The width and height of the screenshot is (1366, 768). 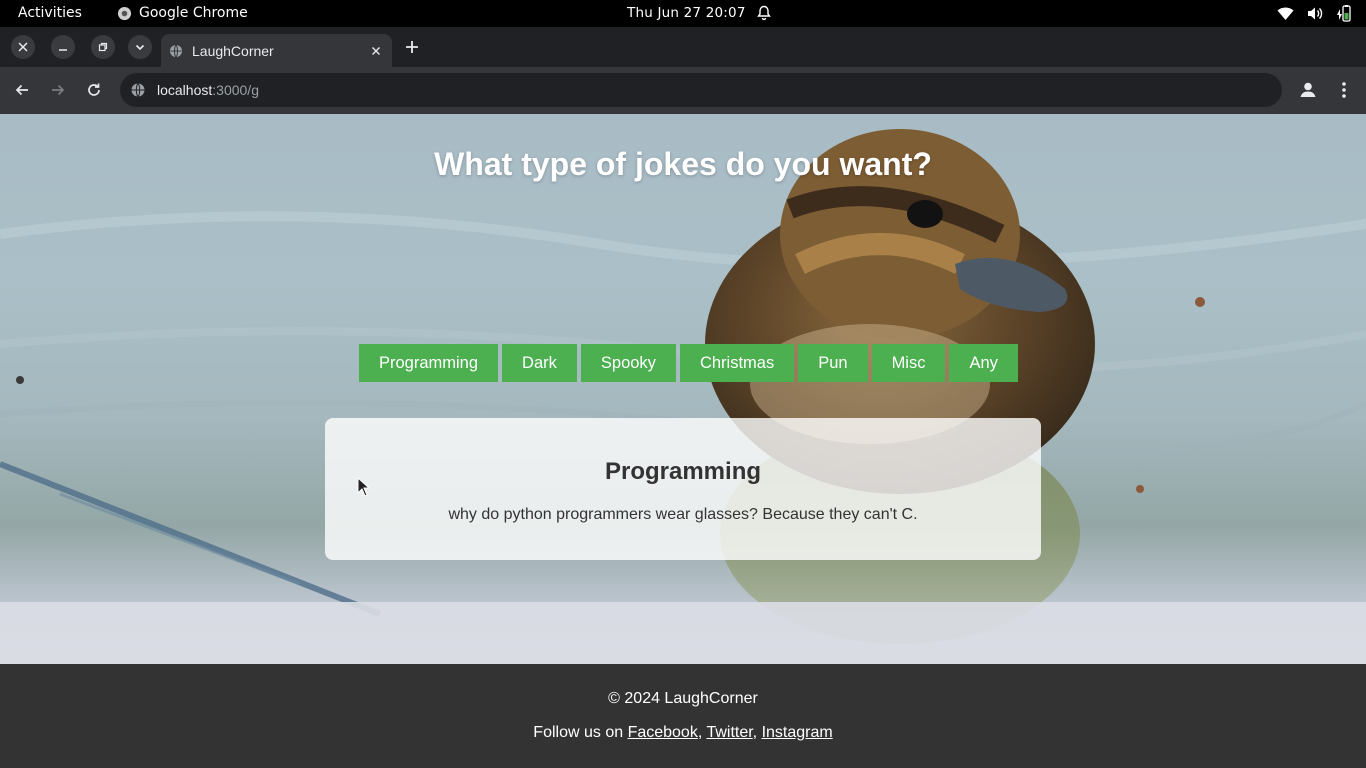 I want to click on window-close-button, so click(x=23, y=47).